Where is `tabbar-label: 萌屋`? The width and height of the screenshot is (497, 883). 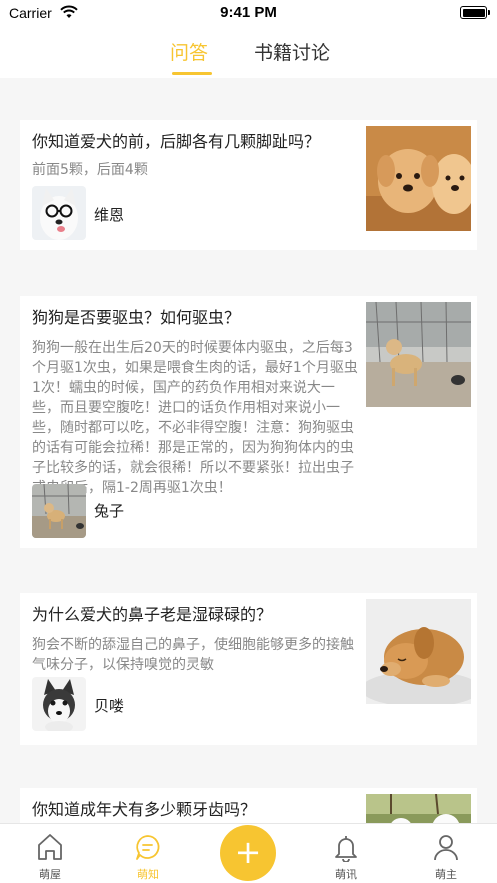 tabbar-label: 萌屋 is located at coordinates (50, 874).